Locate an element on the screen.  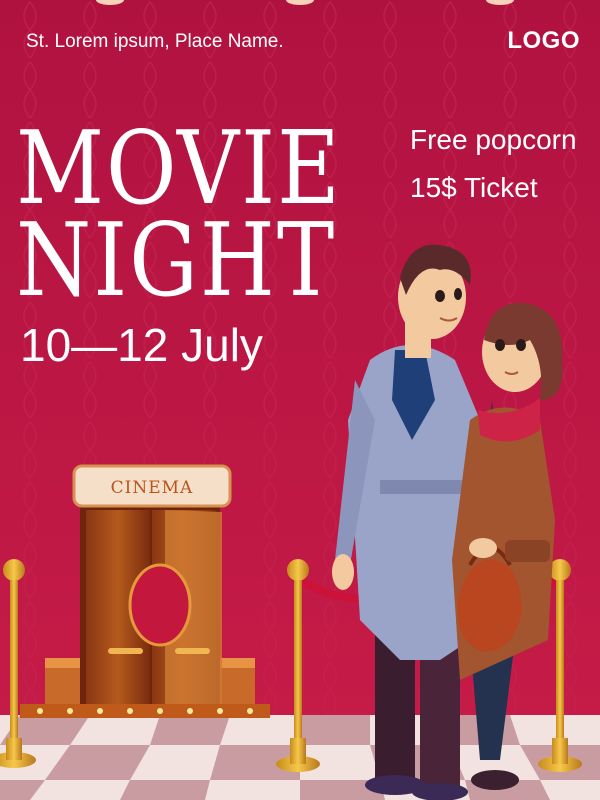
event-dates: 10—12 July is located at coordinates (141, 345).